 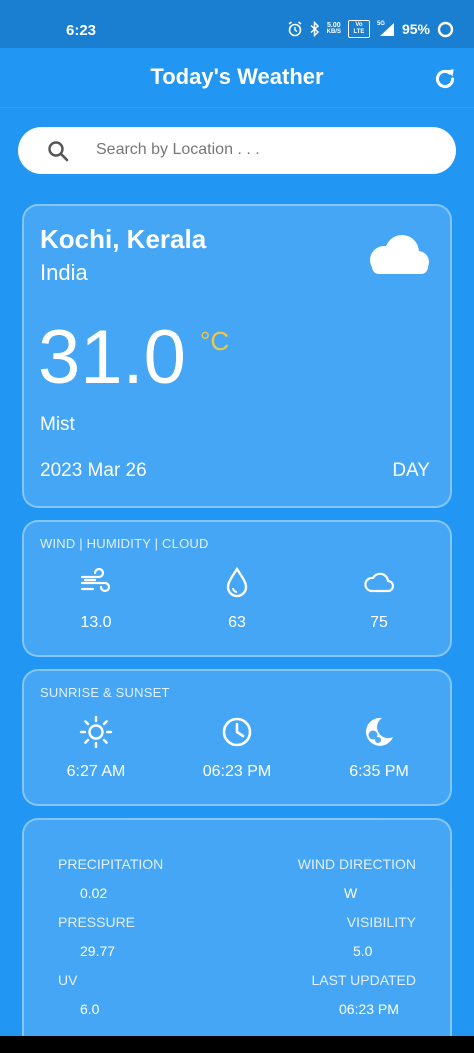 I want to click on status-bar: 6:23 5.00 KB/S Vo LTE 5G 95%, so click(x=237, y=24).